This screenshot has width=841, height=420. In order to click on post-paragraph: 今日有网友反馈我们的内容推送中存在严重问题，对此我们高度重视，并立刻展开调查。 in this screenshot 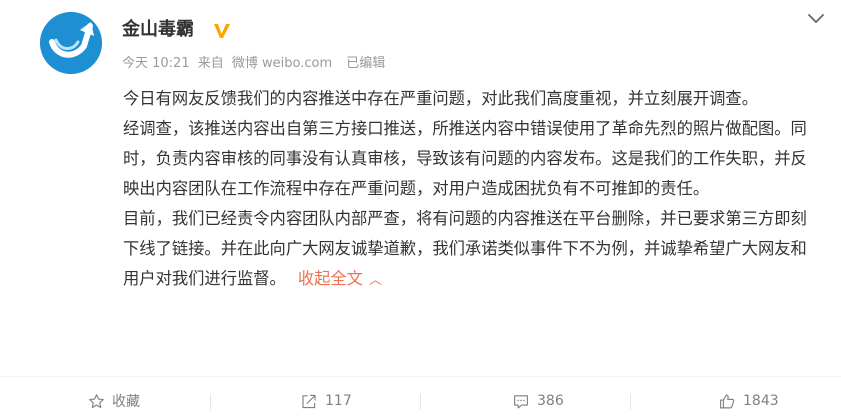, I will do `click(440, 98)`.